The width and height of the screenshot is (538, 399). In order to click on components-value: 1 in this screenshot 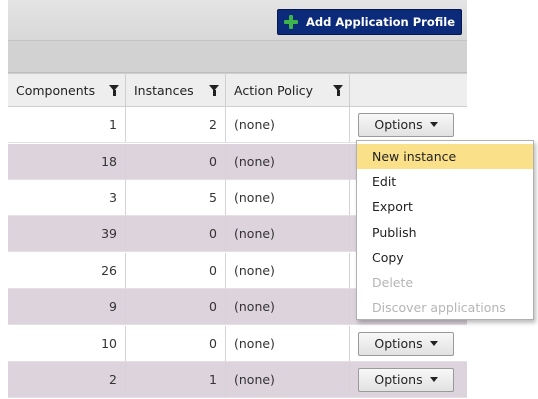, I will do `click(113, 124)`.